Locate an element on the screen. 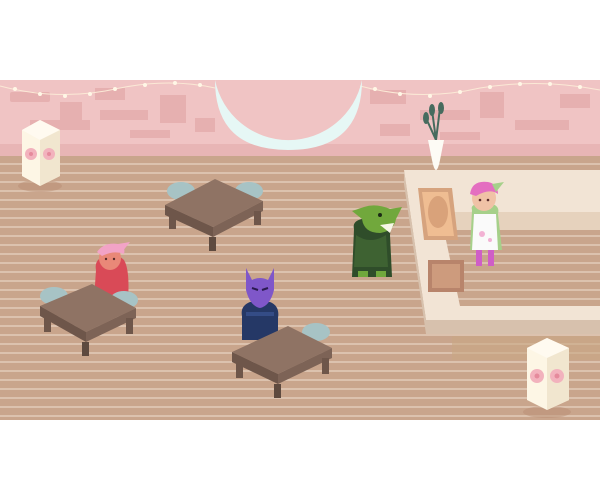  menu-board is located at coordinates (438, 214).